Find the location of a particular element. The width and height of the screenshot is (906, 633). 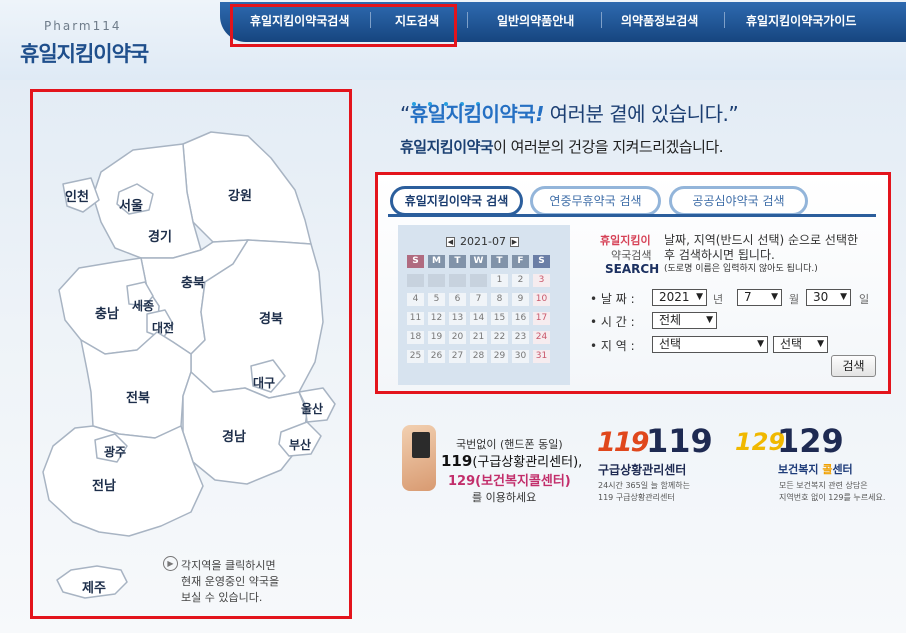

play-circle-icon: ▶ is located at coordinates (170, 563).